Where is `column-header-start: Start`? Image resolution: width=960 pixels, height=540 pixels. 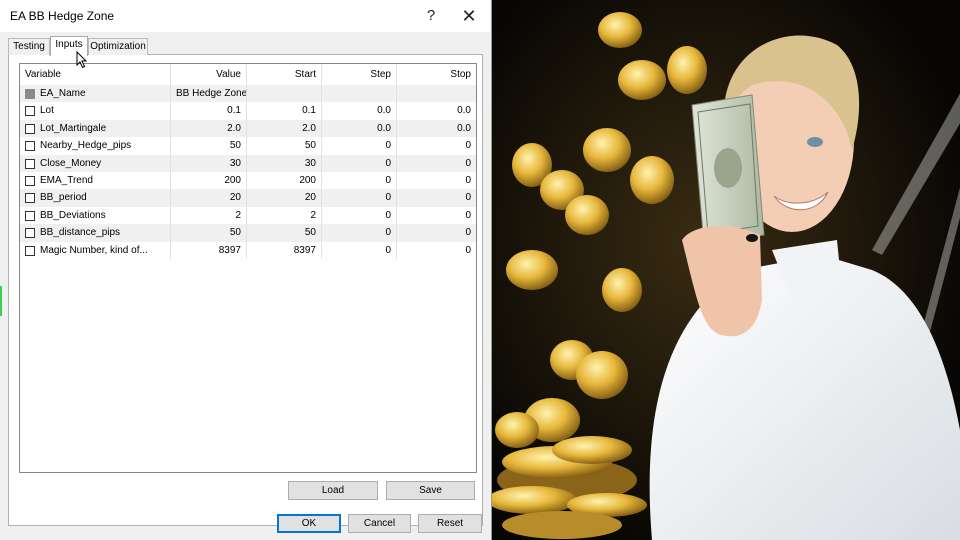 column-header-start: Start is located at coordinates (284, 74).